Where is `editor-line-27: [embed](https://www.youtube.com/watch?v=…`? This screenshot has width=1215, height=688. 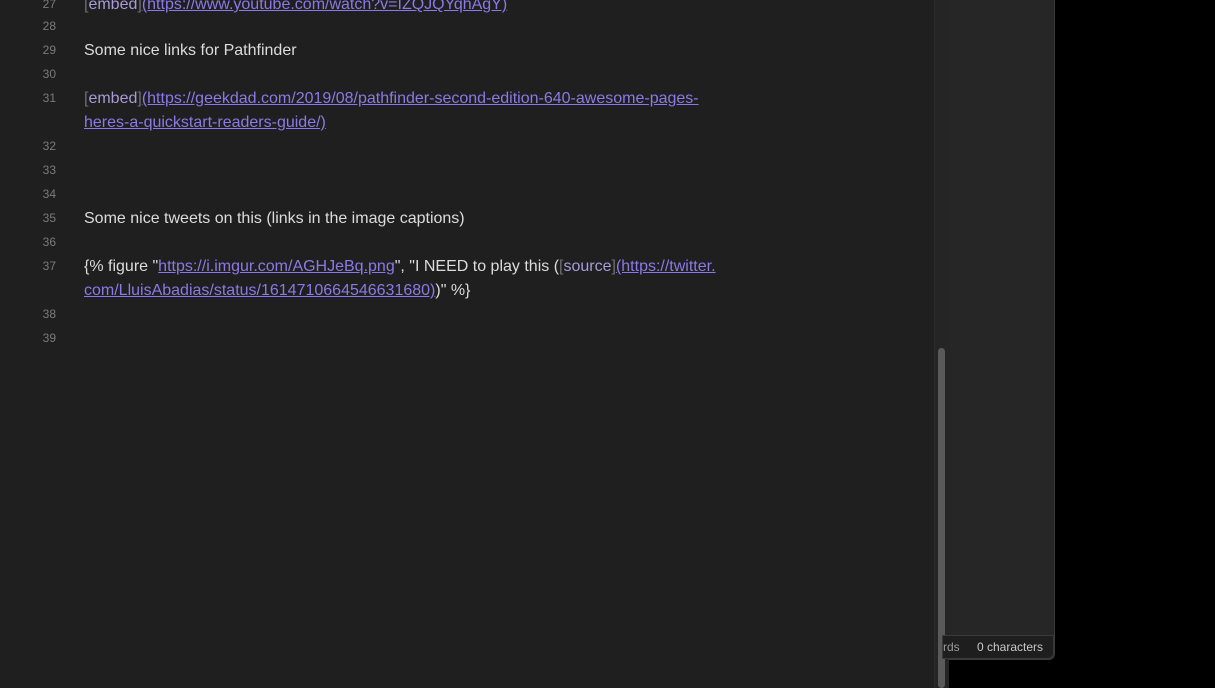
editor-line-27: [embed](https://www.youtube.com/watch?v=… is located at coordinates (295, 8).